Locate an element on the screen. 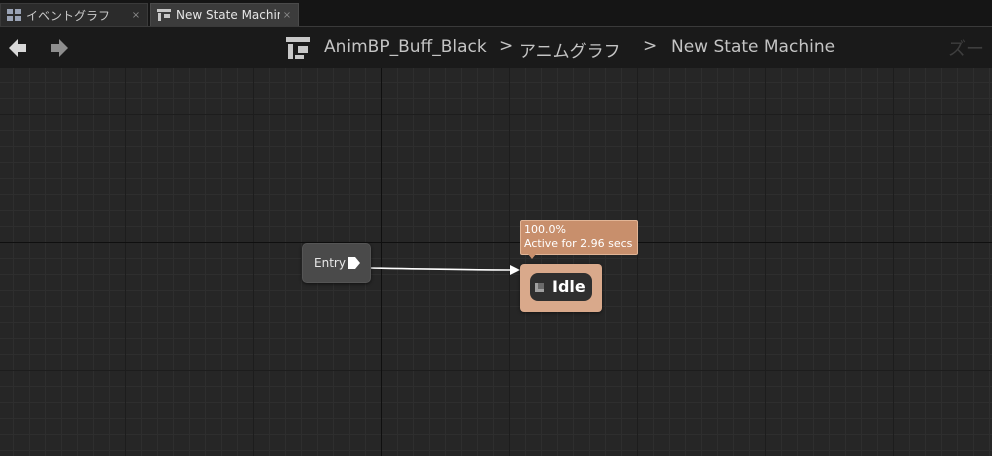 This screenshot has height=456, width=992. idle-state-label: Idle is located at coordinates (569, 286).